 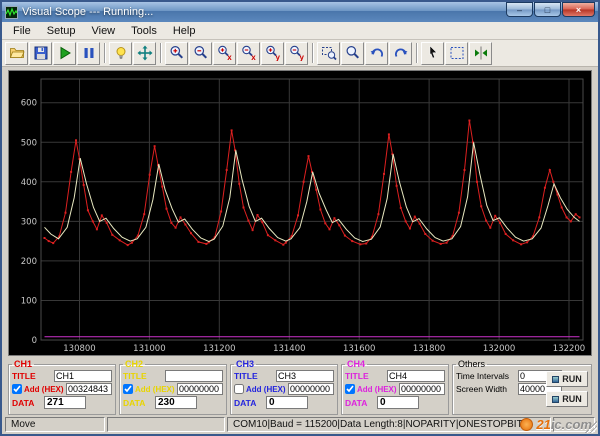 What do you see at coordinates (289, 349) in the screenshot?
I see `svg-text: 131400` at bounding box center [289, 349].